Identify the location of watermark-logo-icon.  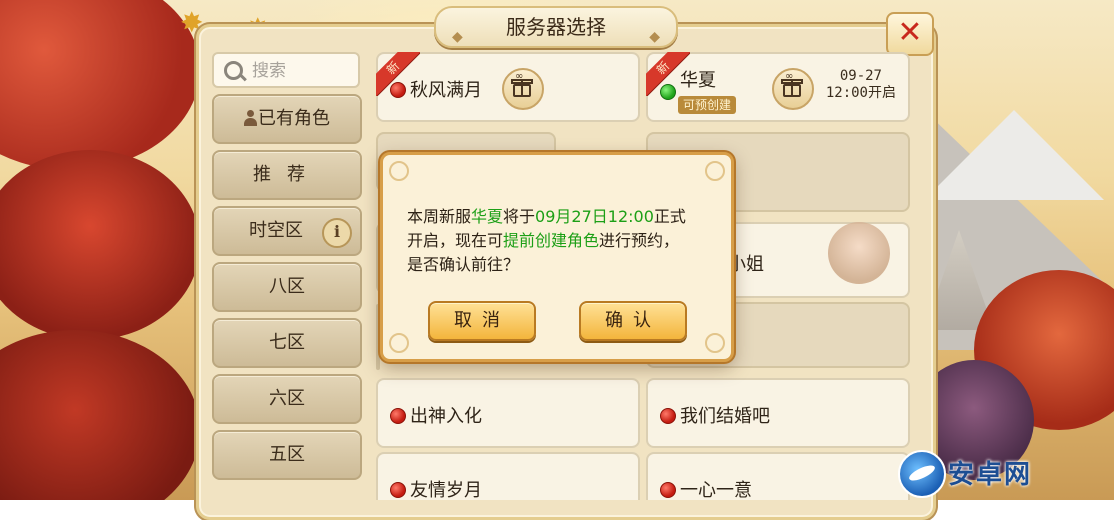
(922, 474).